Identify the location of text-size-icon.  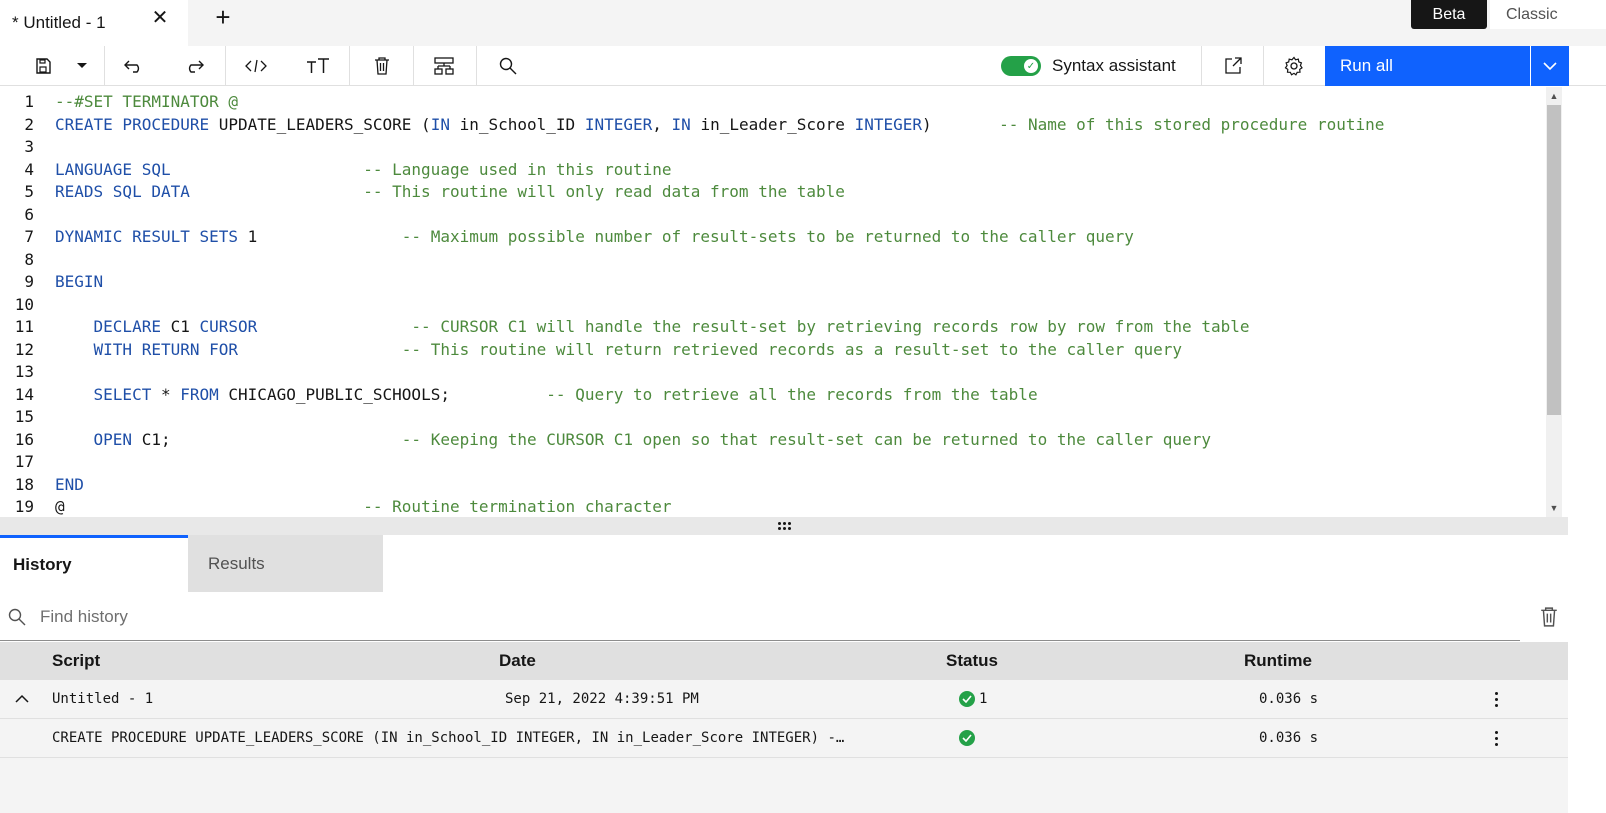
(318, 65).